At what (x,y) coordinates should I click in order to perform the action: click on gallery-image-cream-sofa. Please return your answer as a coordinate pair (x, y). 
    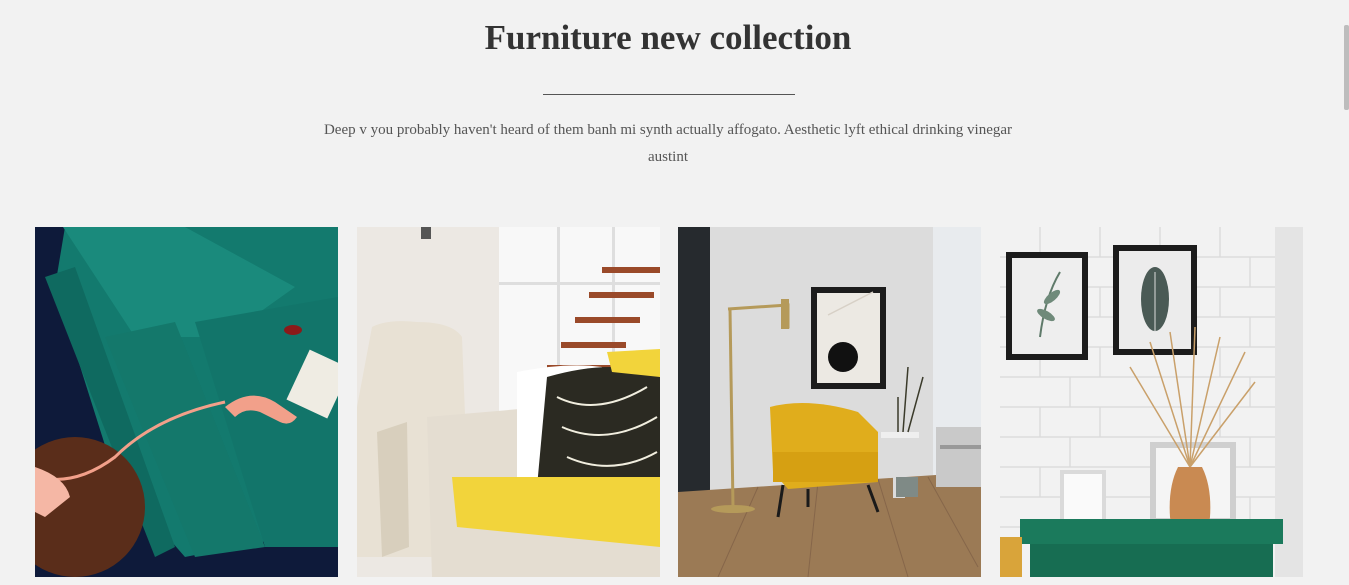
    Looking at the image, I should click on (508, 402).